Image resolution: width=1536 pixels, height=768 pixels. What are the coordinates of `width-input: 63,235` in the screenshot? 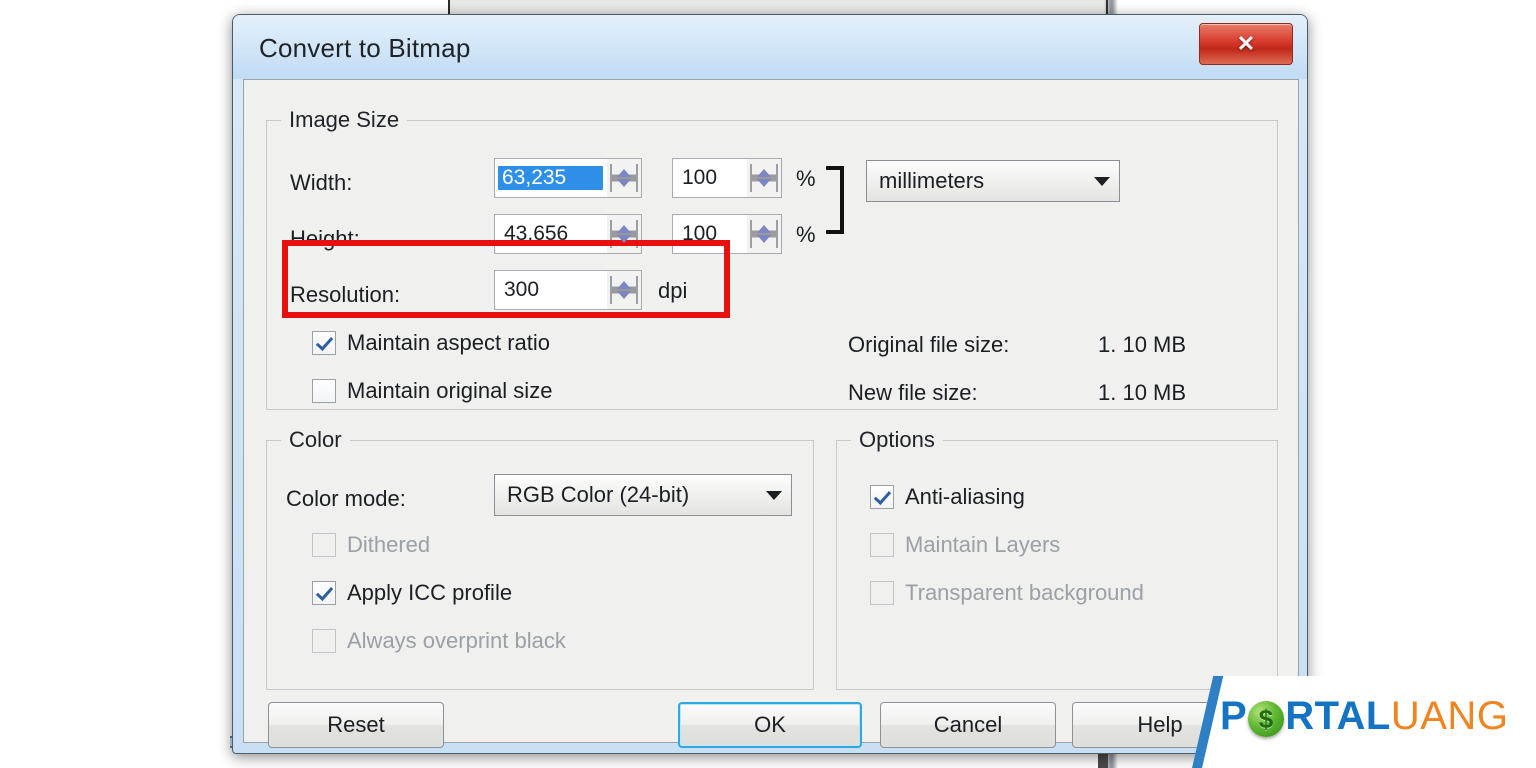 It's located at (568, 178).